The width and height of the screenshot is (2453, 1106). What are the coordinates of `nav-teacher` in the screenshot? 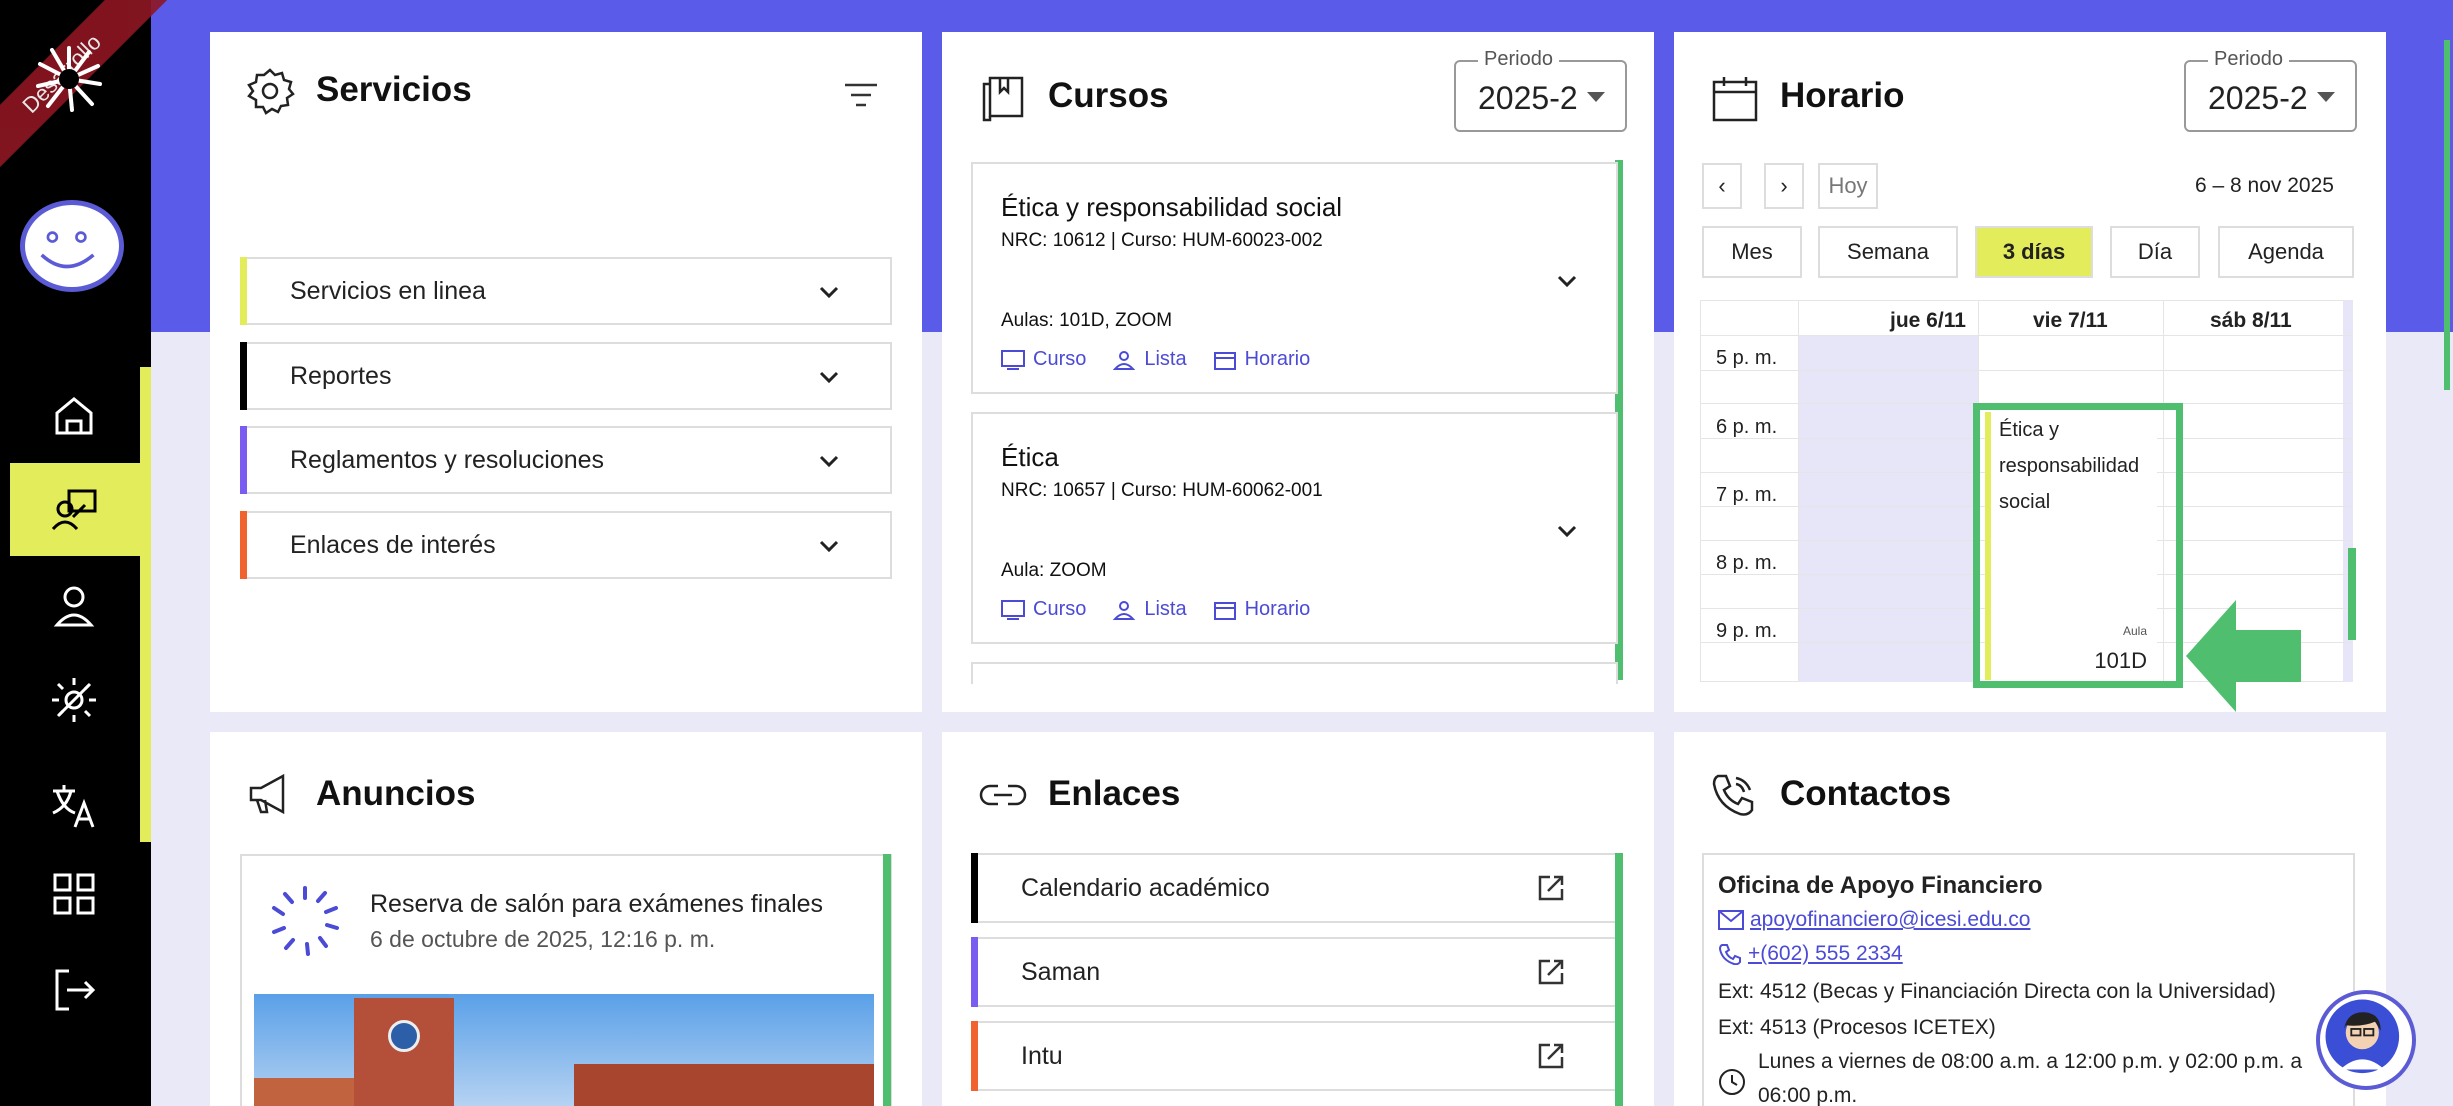 It's located at (74, 510).